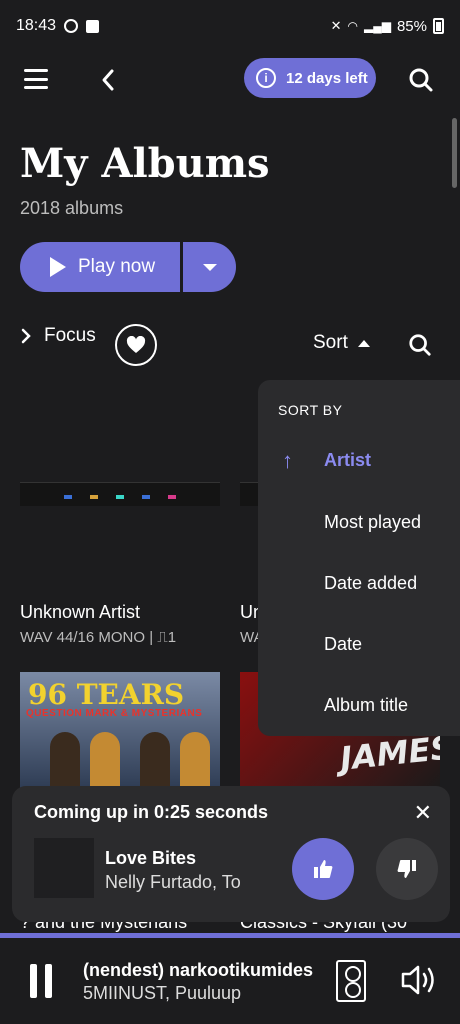 The height and width of the screenshot is (1024, 460). Describe the element at coordinates (114, 713) in the screenshot. I see `cover-subtitle: QUESTION MARK & MYSTERIANS` at that location.